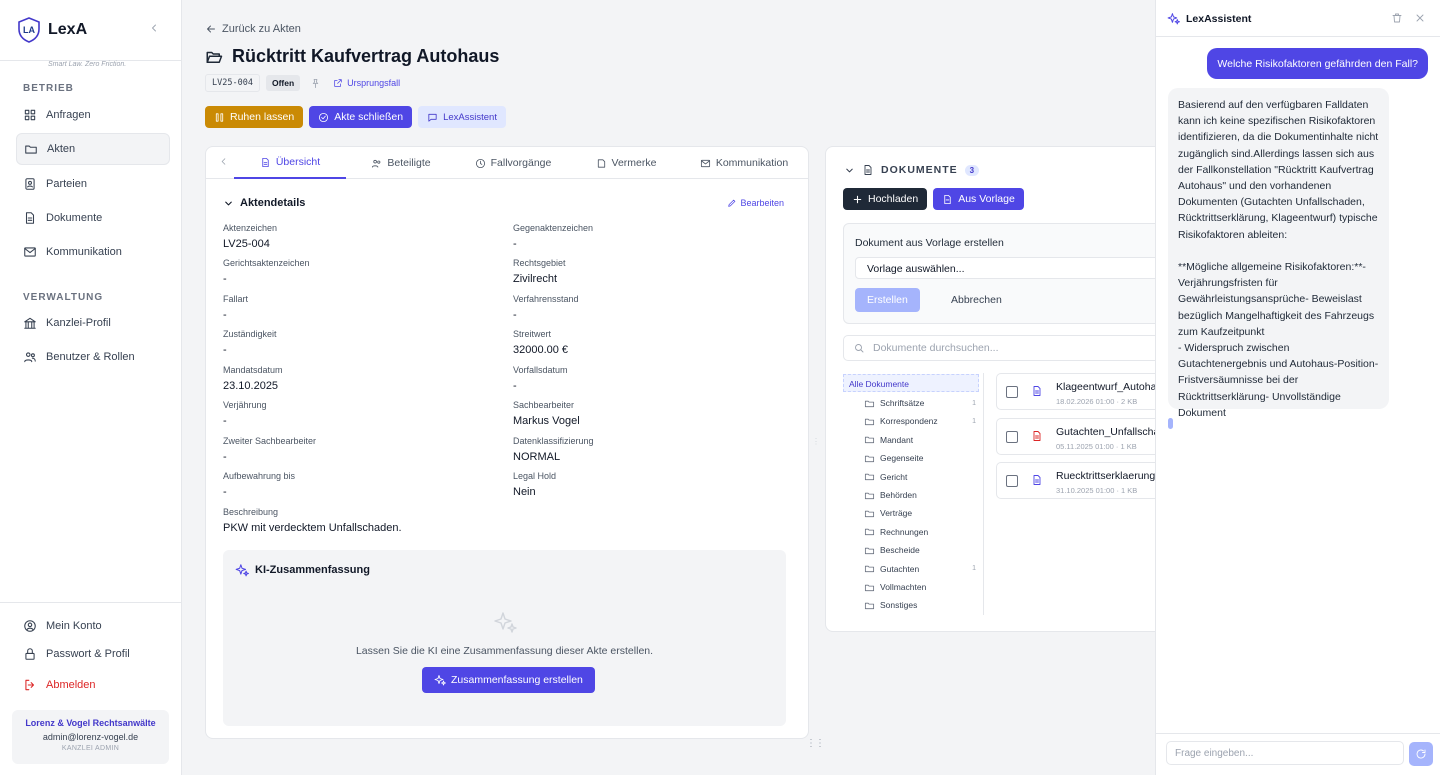 The image size is (1440, 775). I want to click on field-aufbewahrung: Aufbewahrung bis -, so click(259, 484).